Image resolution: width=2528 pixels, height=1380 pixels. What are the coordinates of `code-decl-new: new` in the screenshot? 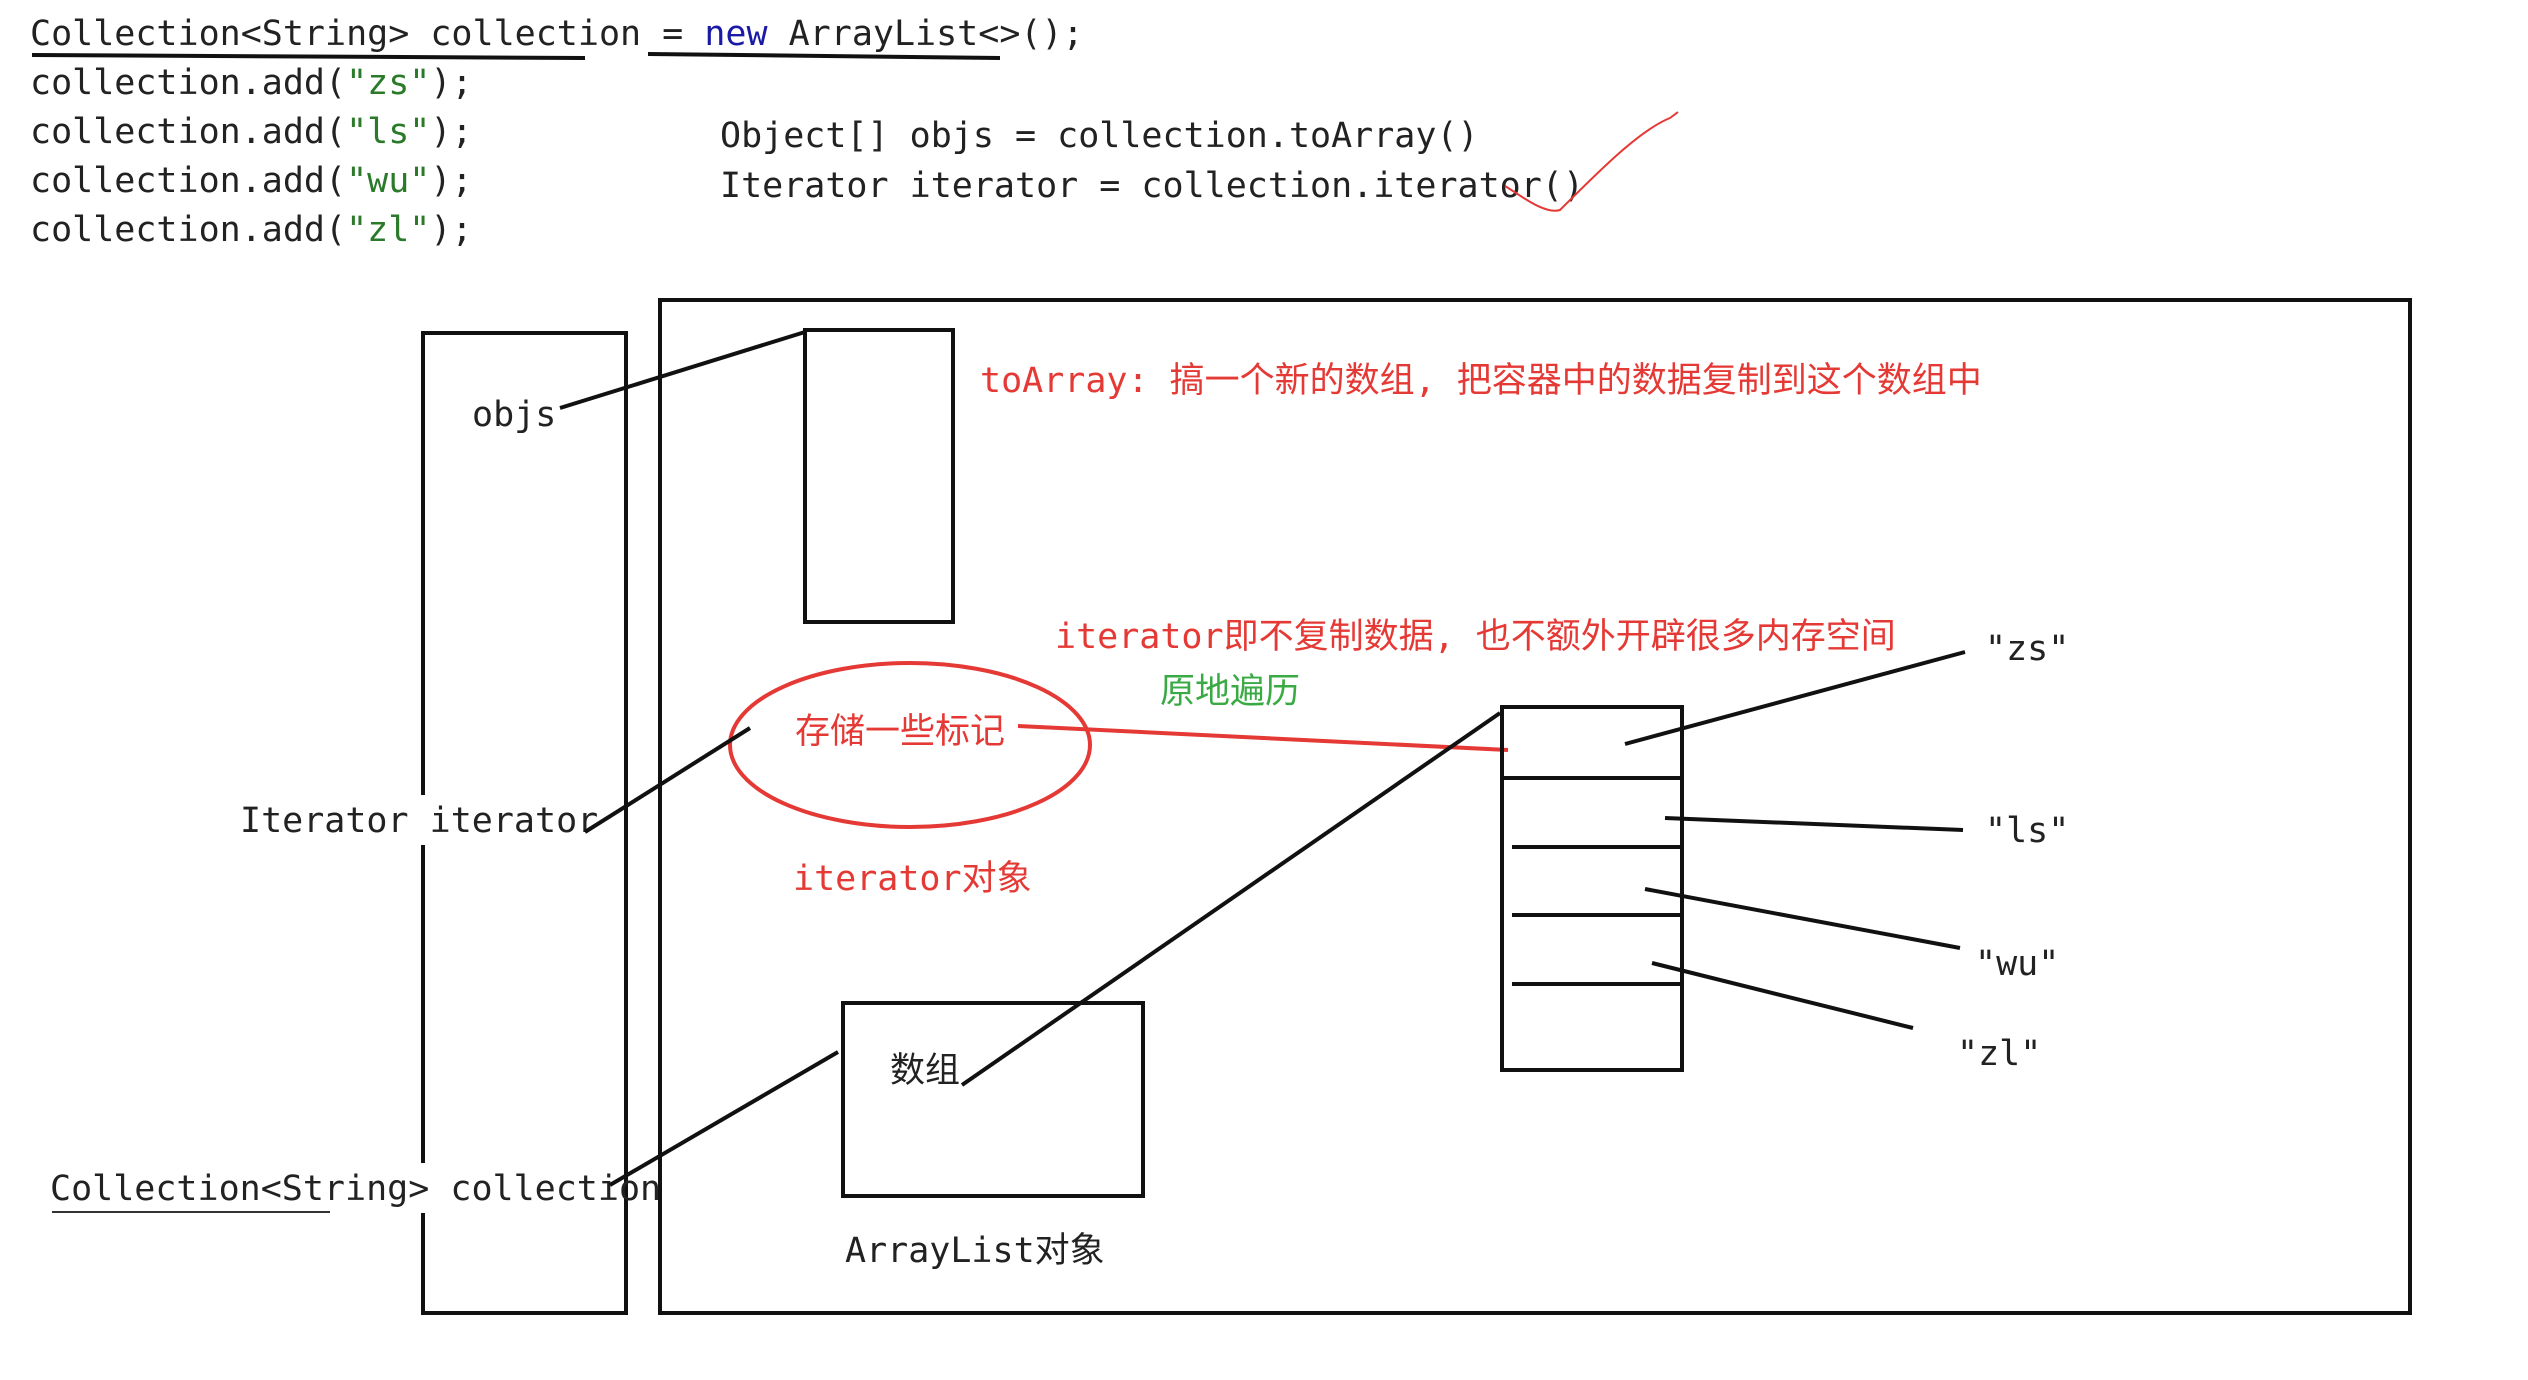 It's located at (736, 34).